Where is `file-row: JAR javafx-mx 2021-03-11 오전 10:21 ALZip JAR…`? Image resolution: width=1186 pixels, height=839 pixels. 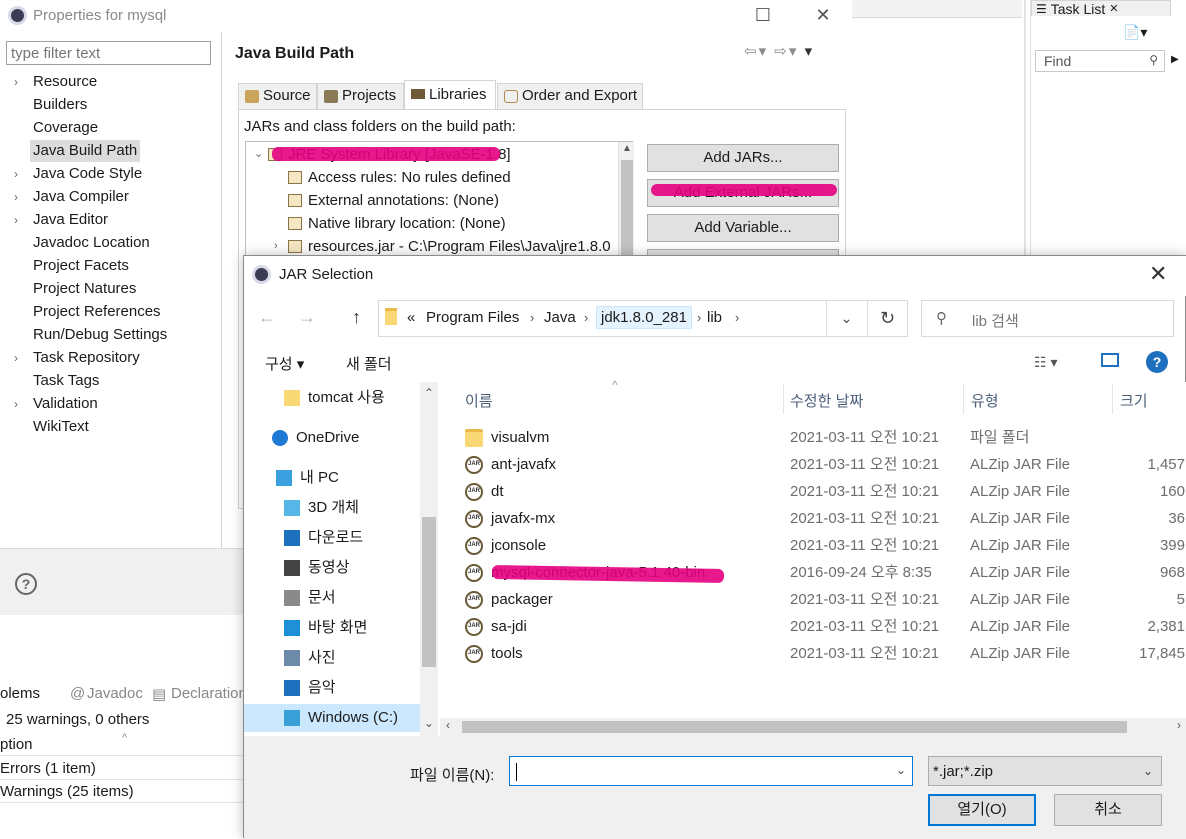
file-row: JAR javafx-mx 2021-03-11 오전 10:21 ALZip JAR… is located at coordinates (813, 518).